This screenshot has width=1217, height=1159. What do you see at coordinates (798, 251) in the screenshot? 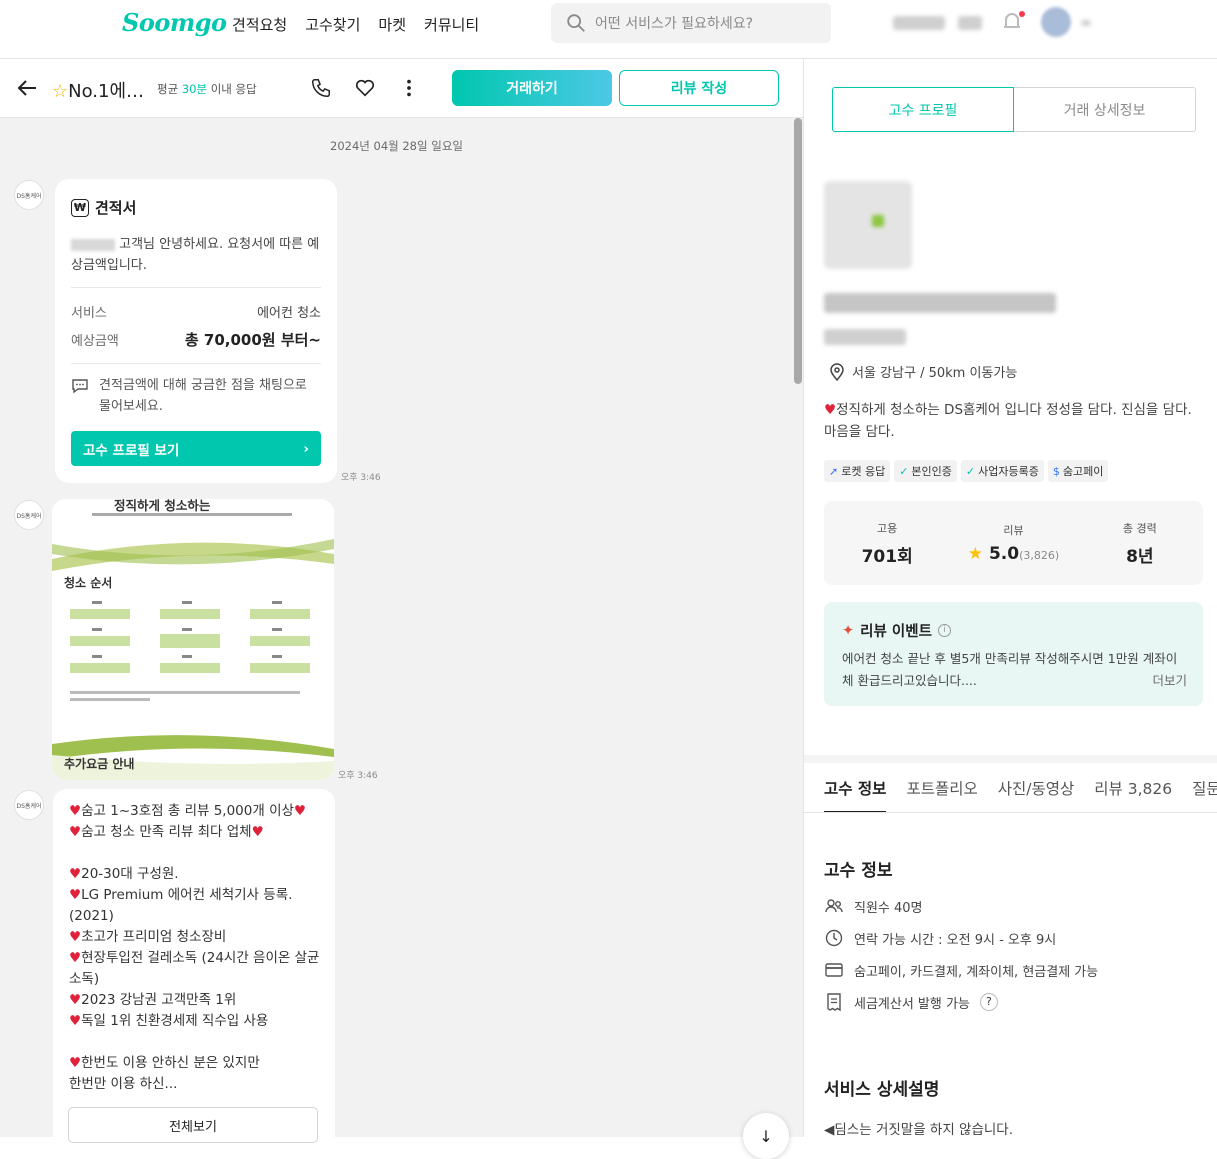
I see `chat-scrollbar` at bounding box center [798, 251].